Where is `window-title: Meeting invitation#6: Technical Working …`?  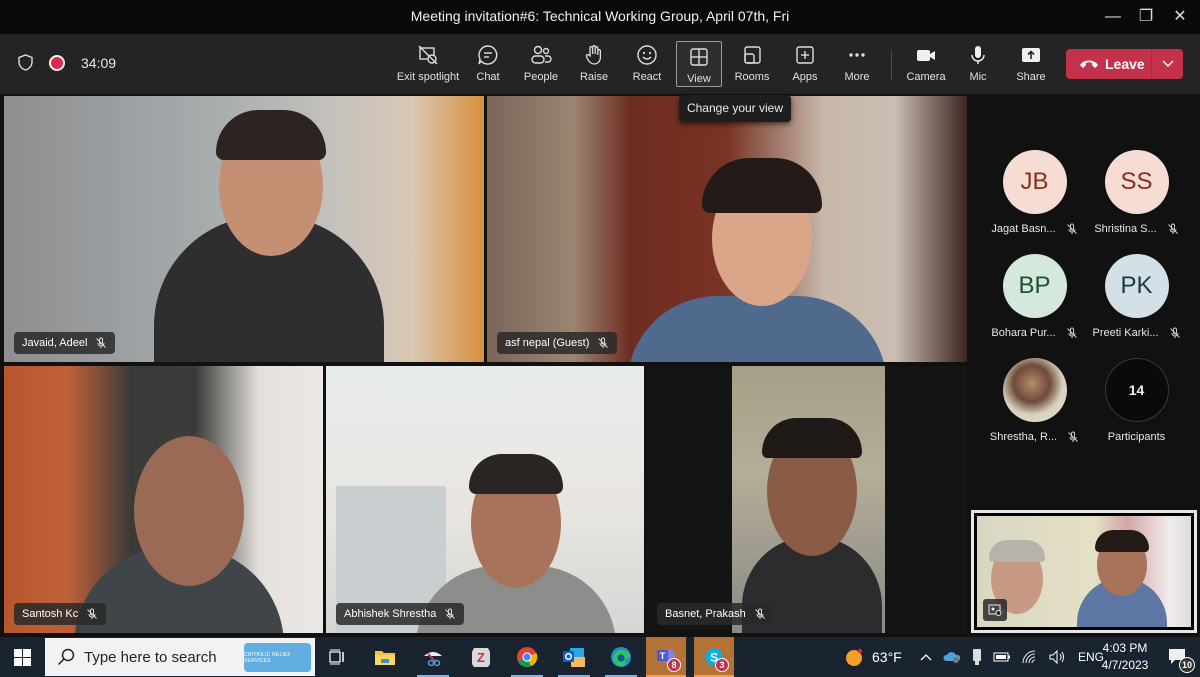
window-title: Meeting invitation#6: Technical Working … is located at coordinates (600, 16).